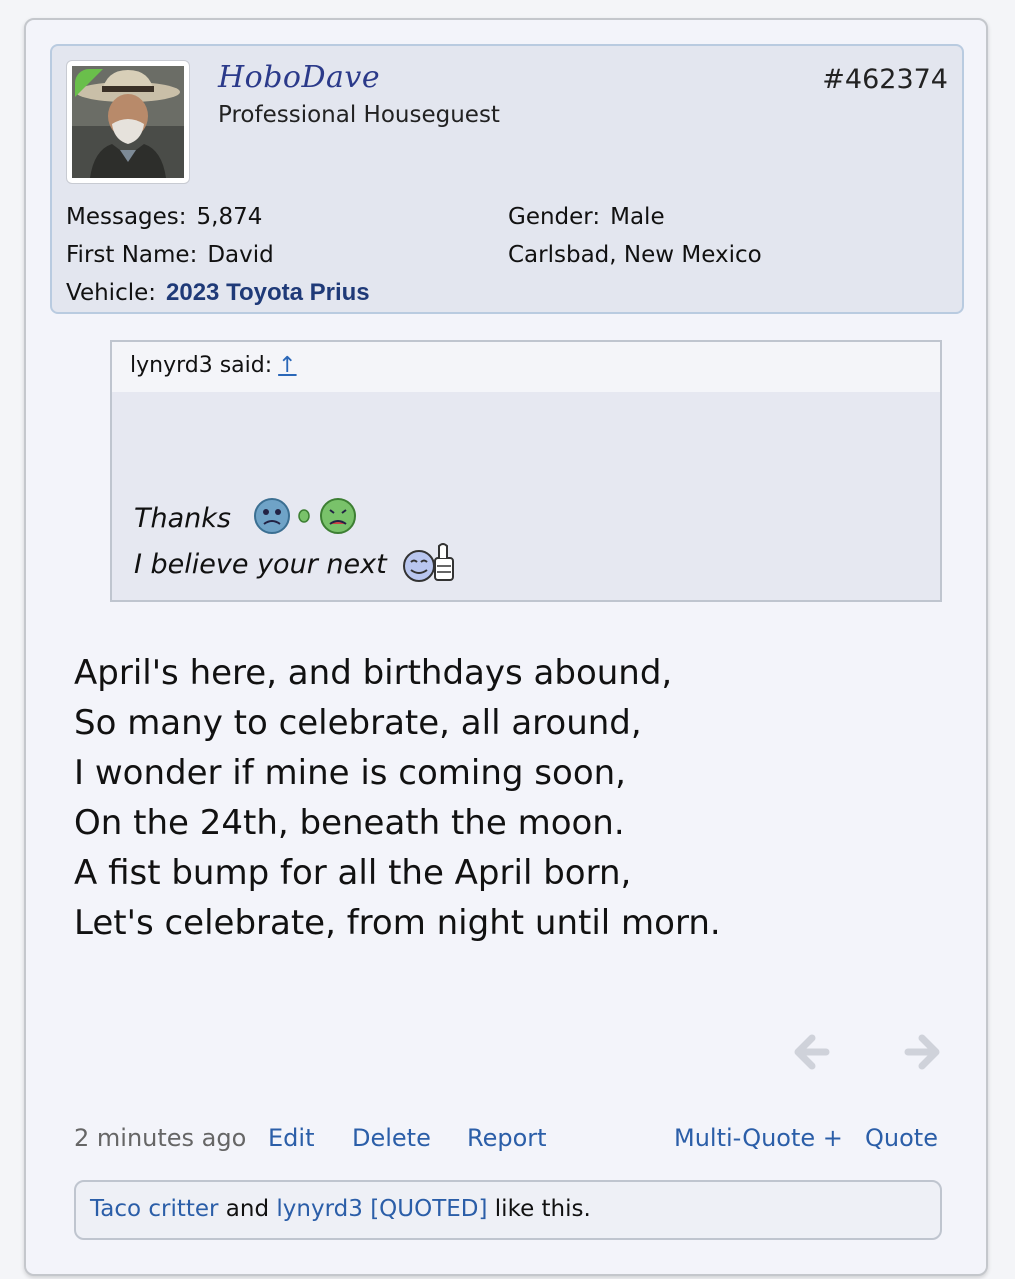  What do you see at coordinates (182, 518) in the screenshot?
I see `quote-text-1: Thanks` at bounding box center [182, 518].